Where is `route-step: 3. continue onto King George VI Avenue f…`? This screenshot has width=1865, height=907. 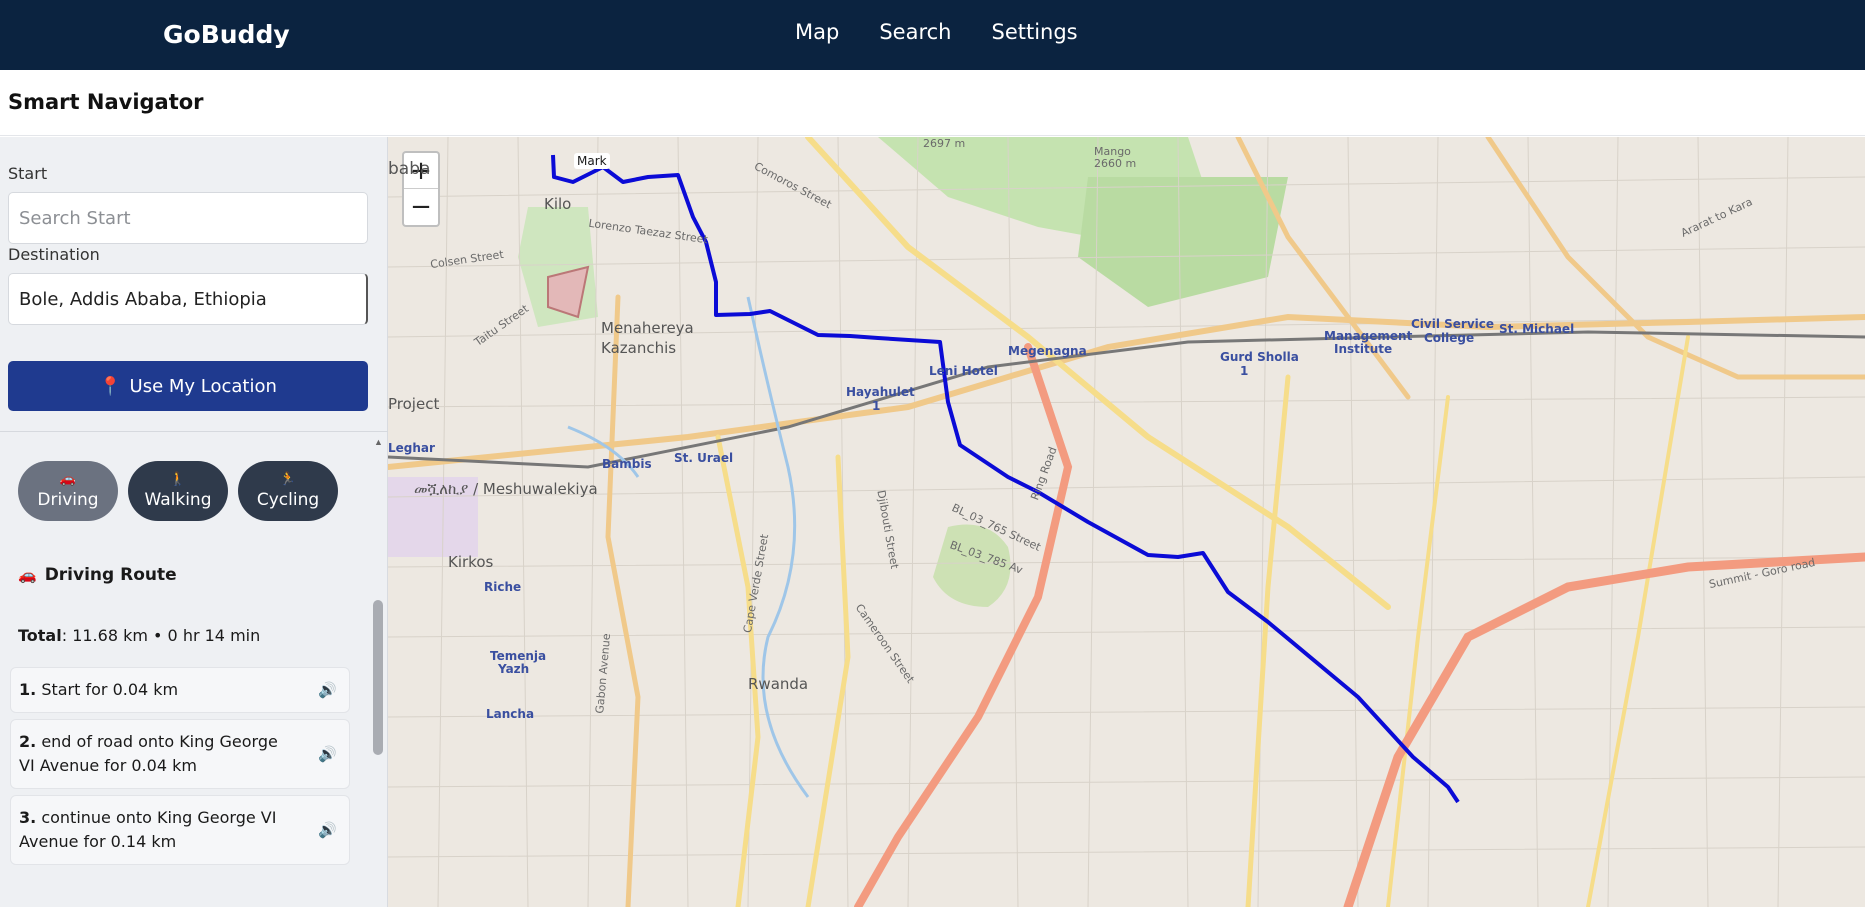
route-step: 3. continue onto King George VI Avenue f… is located at coordinates (180, 830).